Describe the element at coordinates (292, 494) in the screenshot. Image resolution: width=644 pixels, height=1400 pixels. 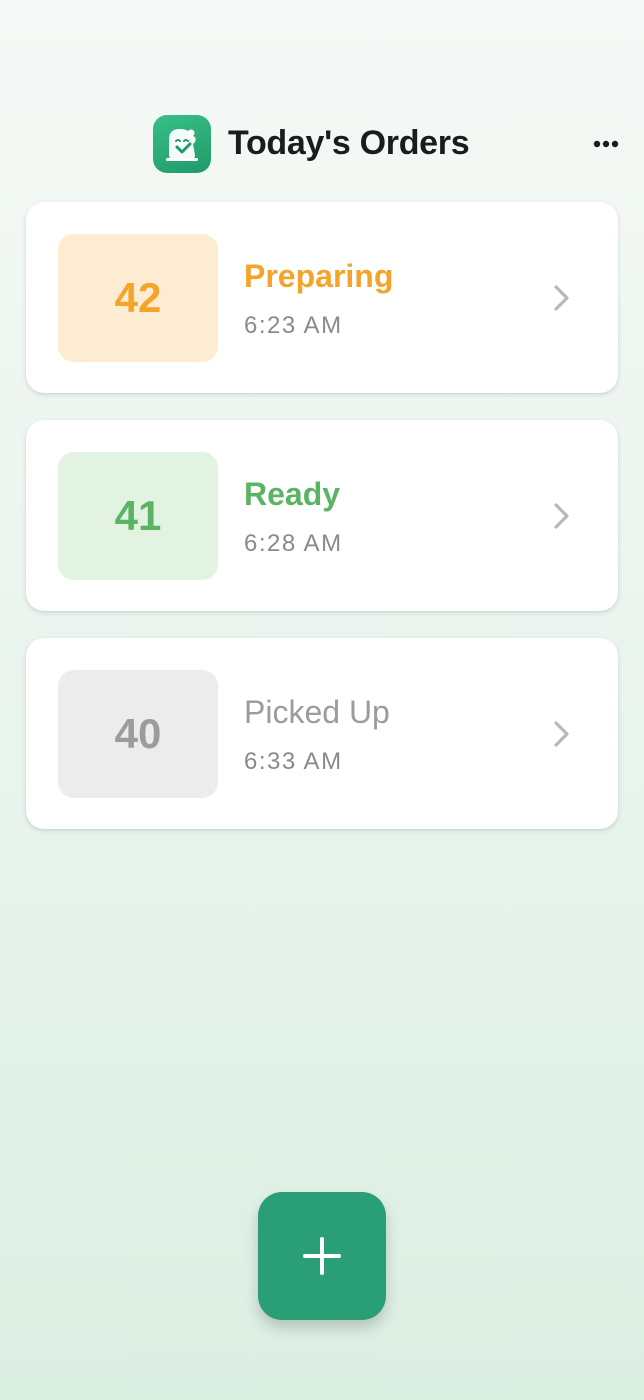
I see `order-status: Ready` at that location.